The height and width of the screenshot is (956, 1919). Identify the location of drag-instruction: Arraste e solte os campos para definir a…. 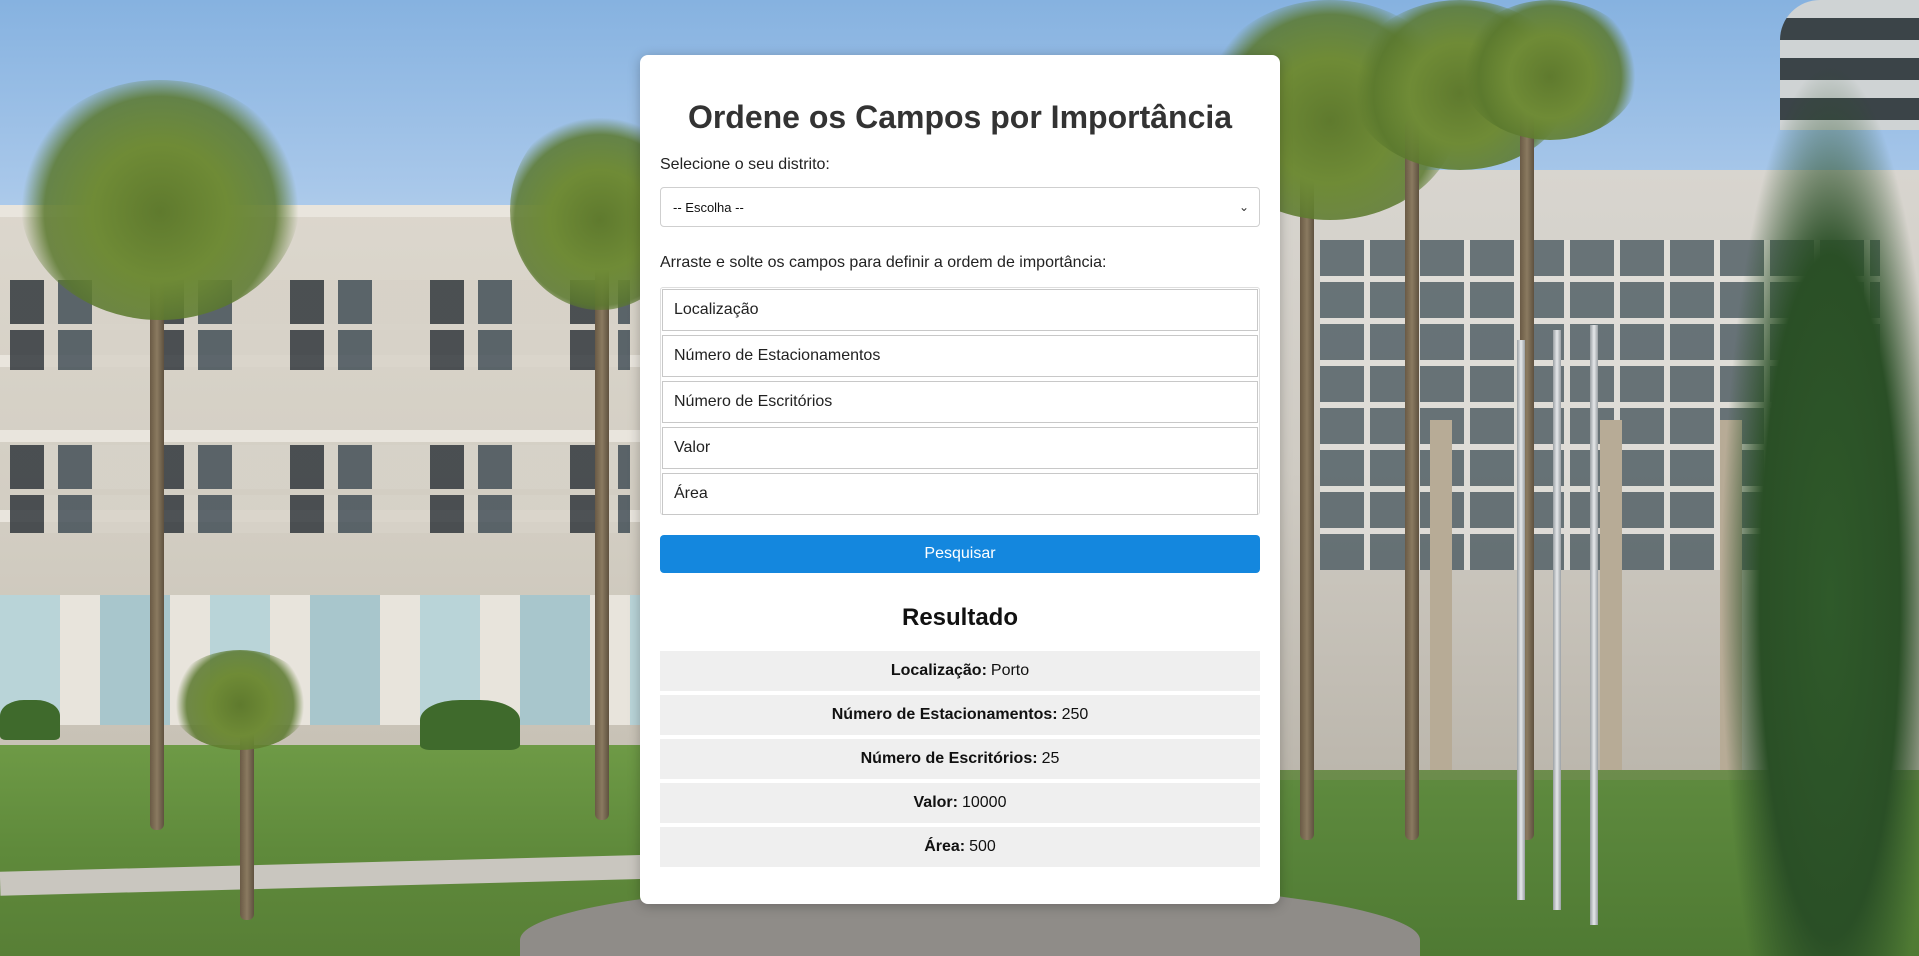
(883, 262).